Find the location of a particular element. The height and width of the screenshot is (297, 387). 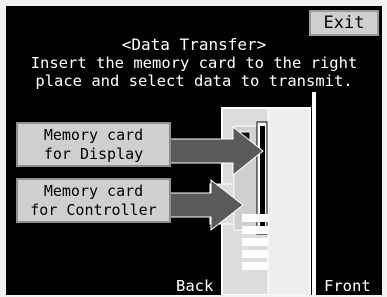

memory-card-display-line2: for Display is located at coordinates (93, 154).